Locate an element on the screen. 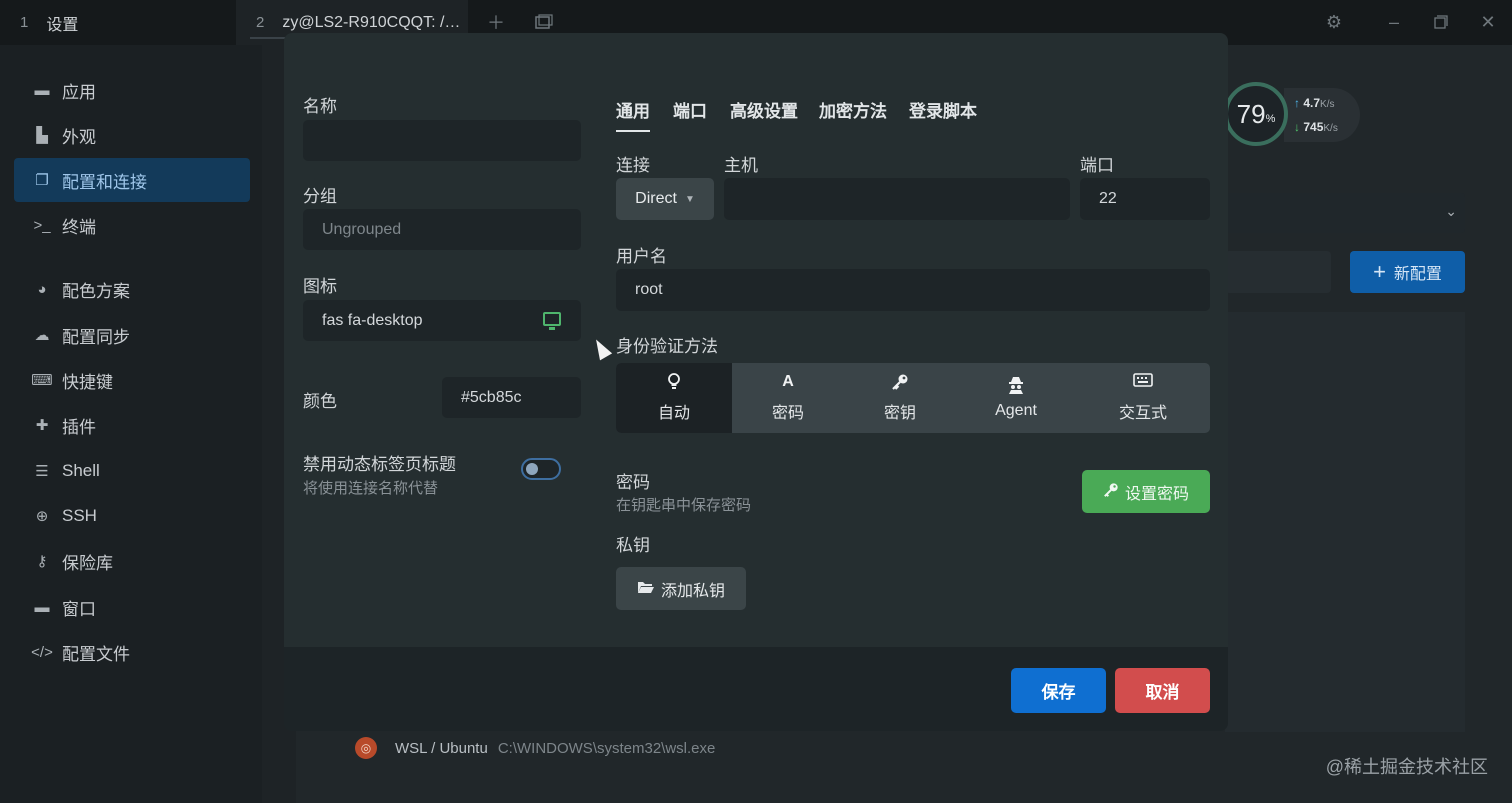  maximize-icon is located at coordinates (1441, 22).